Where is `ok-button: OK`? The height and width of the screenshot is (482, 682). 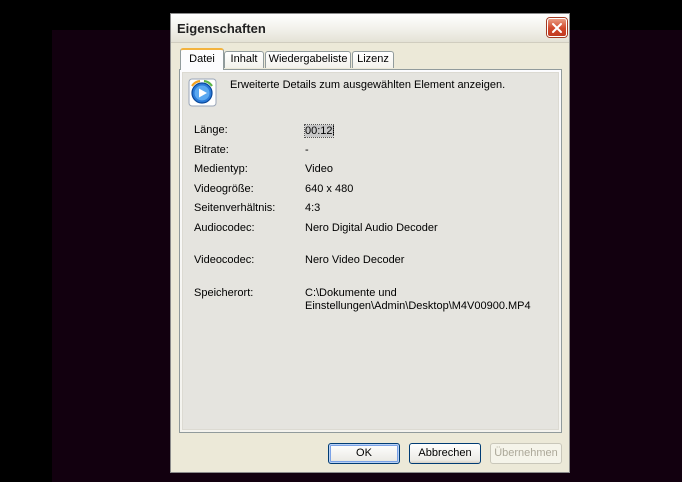
ok-button: OK is located at coordinates (364, 453).